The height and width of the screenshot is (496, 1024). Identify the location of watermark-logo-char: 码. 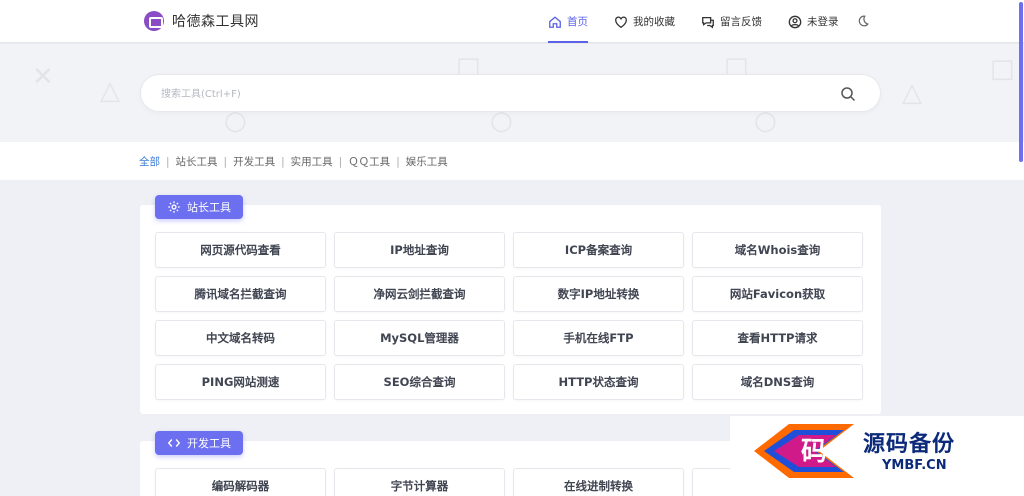
(814, 452).